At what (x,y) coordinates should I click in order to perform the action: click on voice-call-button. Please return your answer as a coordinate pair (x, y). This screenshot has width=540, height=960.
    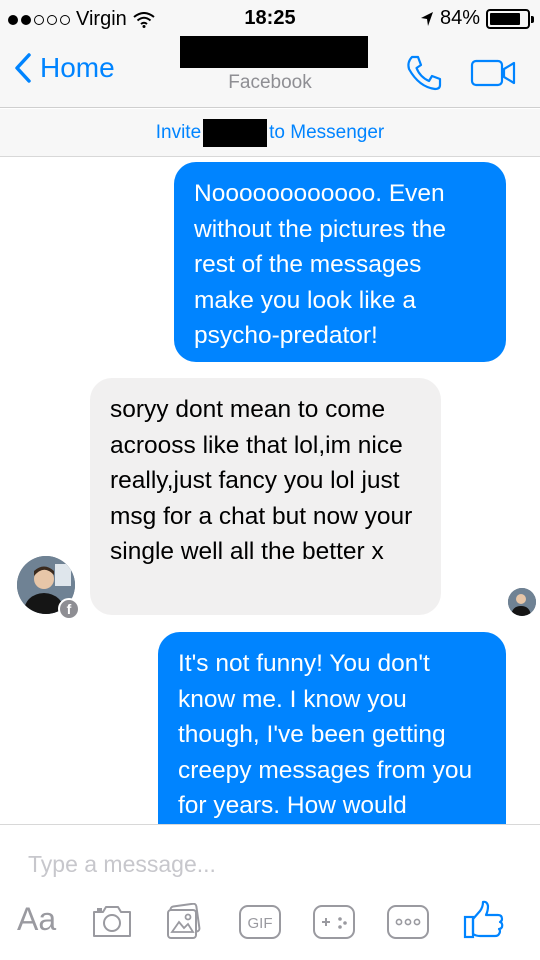
    Looking at the image, I should click on (424, 75).